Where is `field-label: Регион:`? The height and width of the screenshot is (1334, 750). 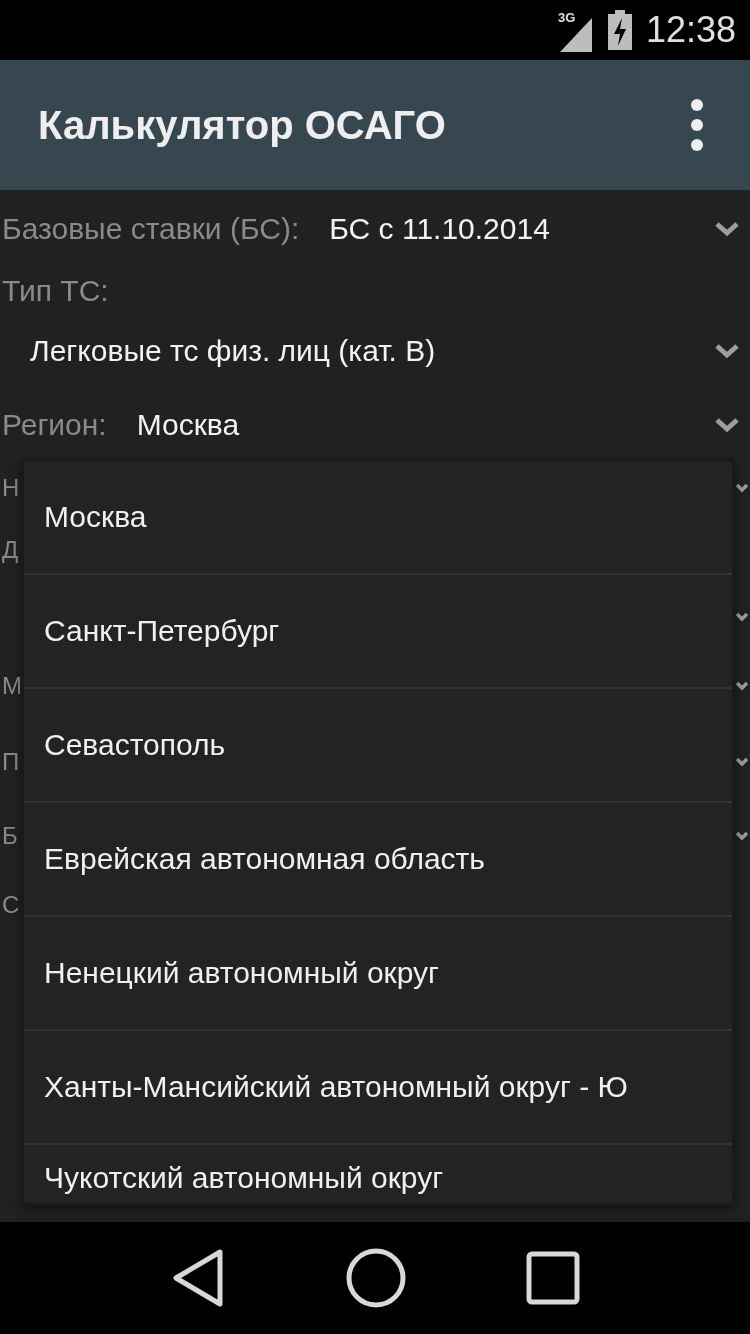
field-label: Регион: is located at coordinates (54, 425).